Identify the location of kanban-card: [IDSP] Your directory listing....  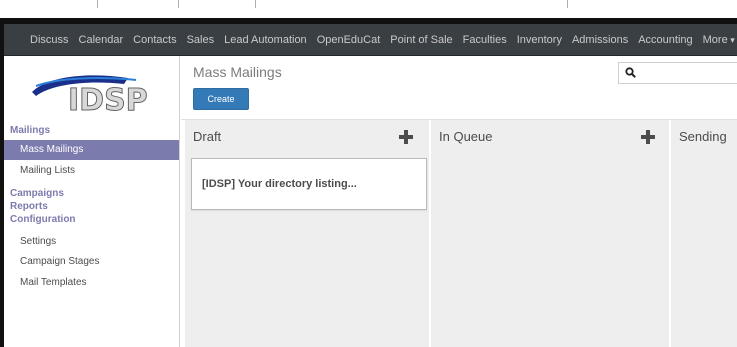
(309, 184).